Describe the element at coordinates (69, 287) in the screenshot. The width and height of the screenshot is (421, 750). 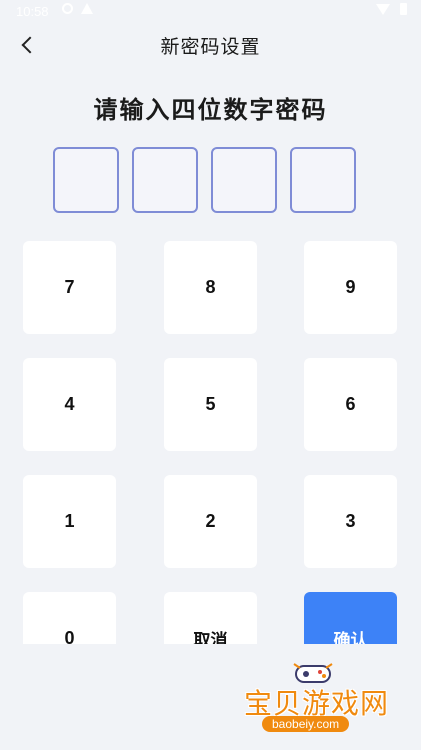
I see `key-7: 7` at that location.